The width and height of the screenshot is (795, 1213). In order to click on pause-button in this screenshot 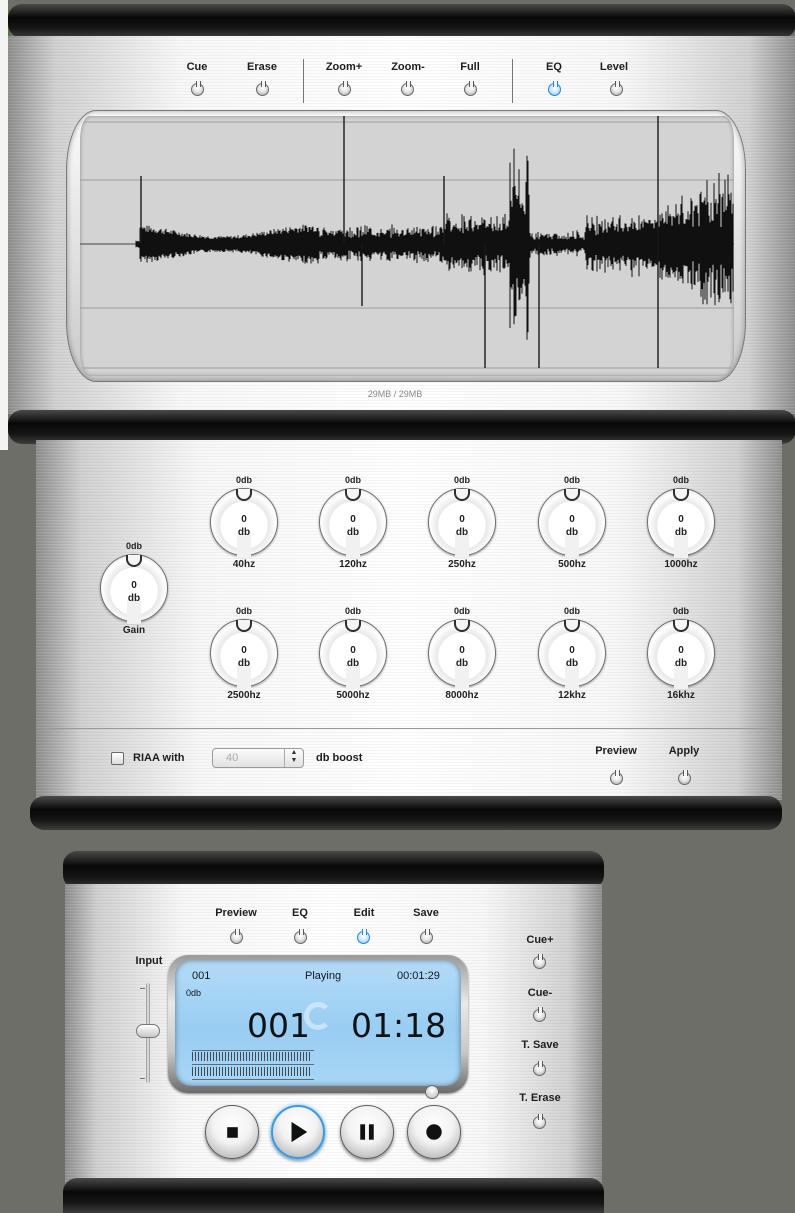, I will do `click(367, 1132)`.